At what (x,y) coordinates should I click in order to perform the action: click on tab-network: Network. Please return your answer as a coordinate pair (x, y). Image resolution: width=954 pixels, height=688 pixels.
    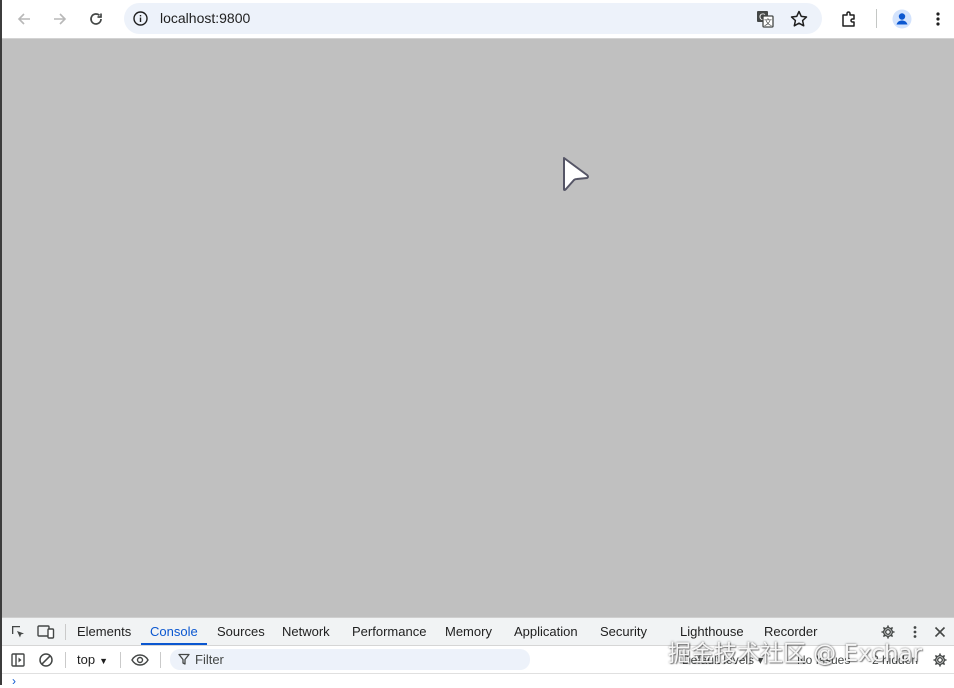
    Looking at the image, I should click on (306, 631).